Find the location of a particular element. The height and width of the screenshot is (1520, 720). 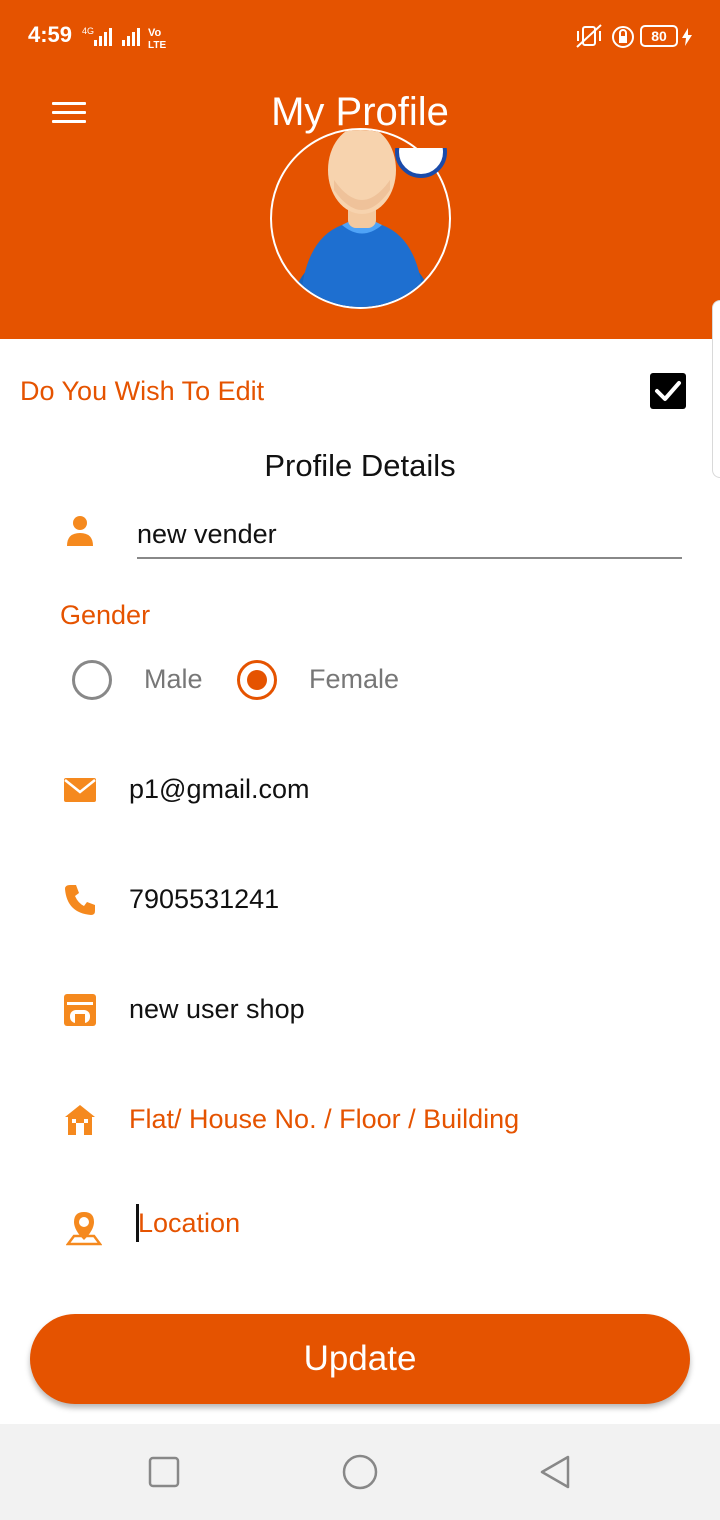

person-icon is located at coordinates (80, 531).